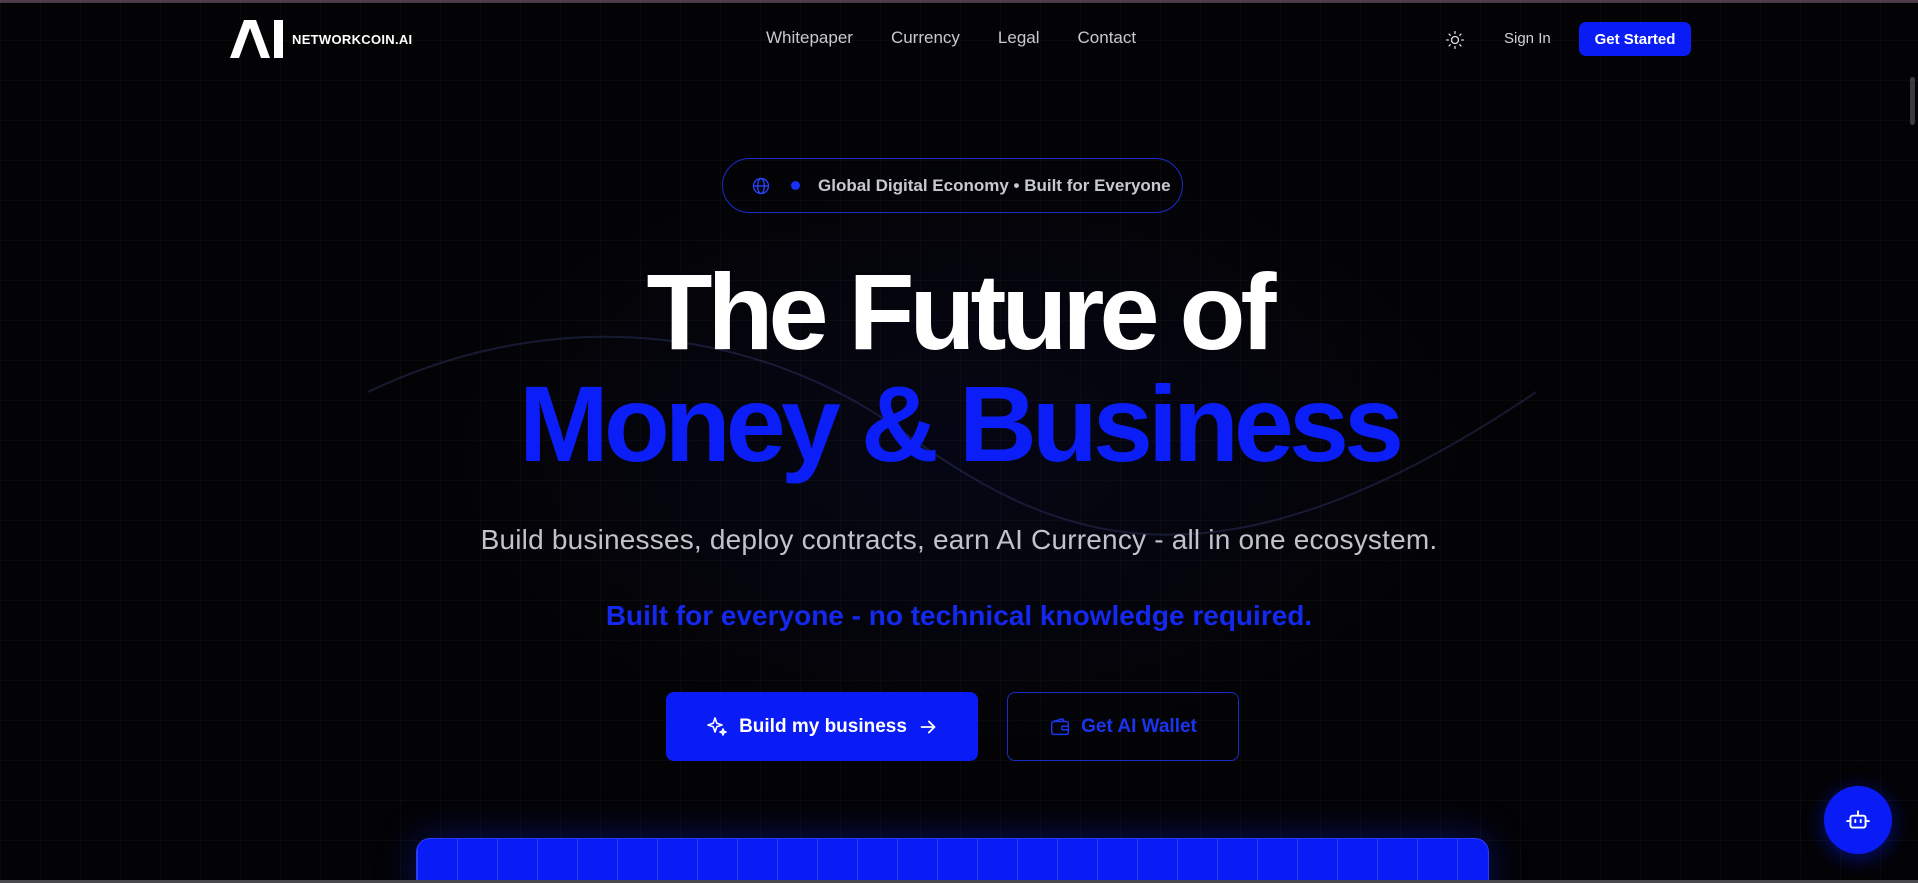 Image resolution: width=1918 pixels, height=883 pixels. I want to click on nav-link-currency: Currency, so click(925, 38).